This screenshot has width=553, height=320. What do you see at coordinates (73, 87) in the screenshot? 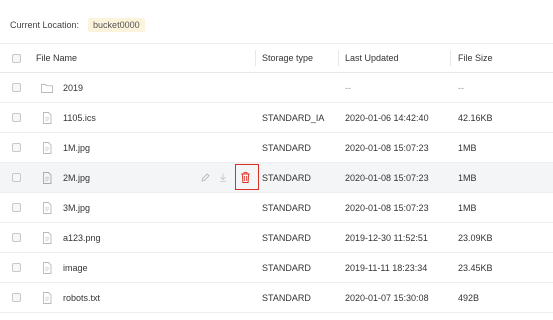
I see `file-name-link: 2019` at bounding box center [73, 87].